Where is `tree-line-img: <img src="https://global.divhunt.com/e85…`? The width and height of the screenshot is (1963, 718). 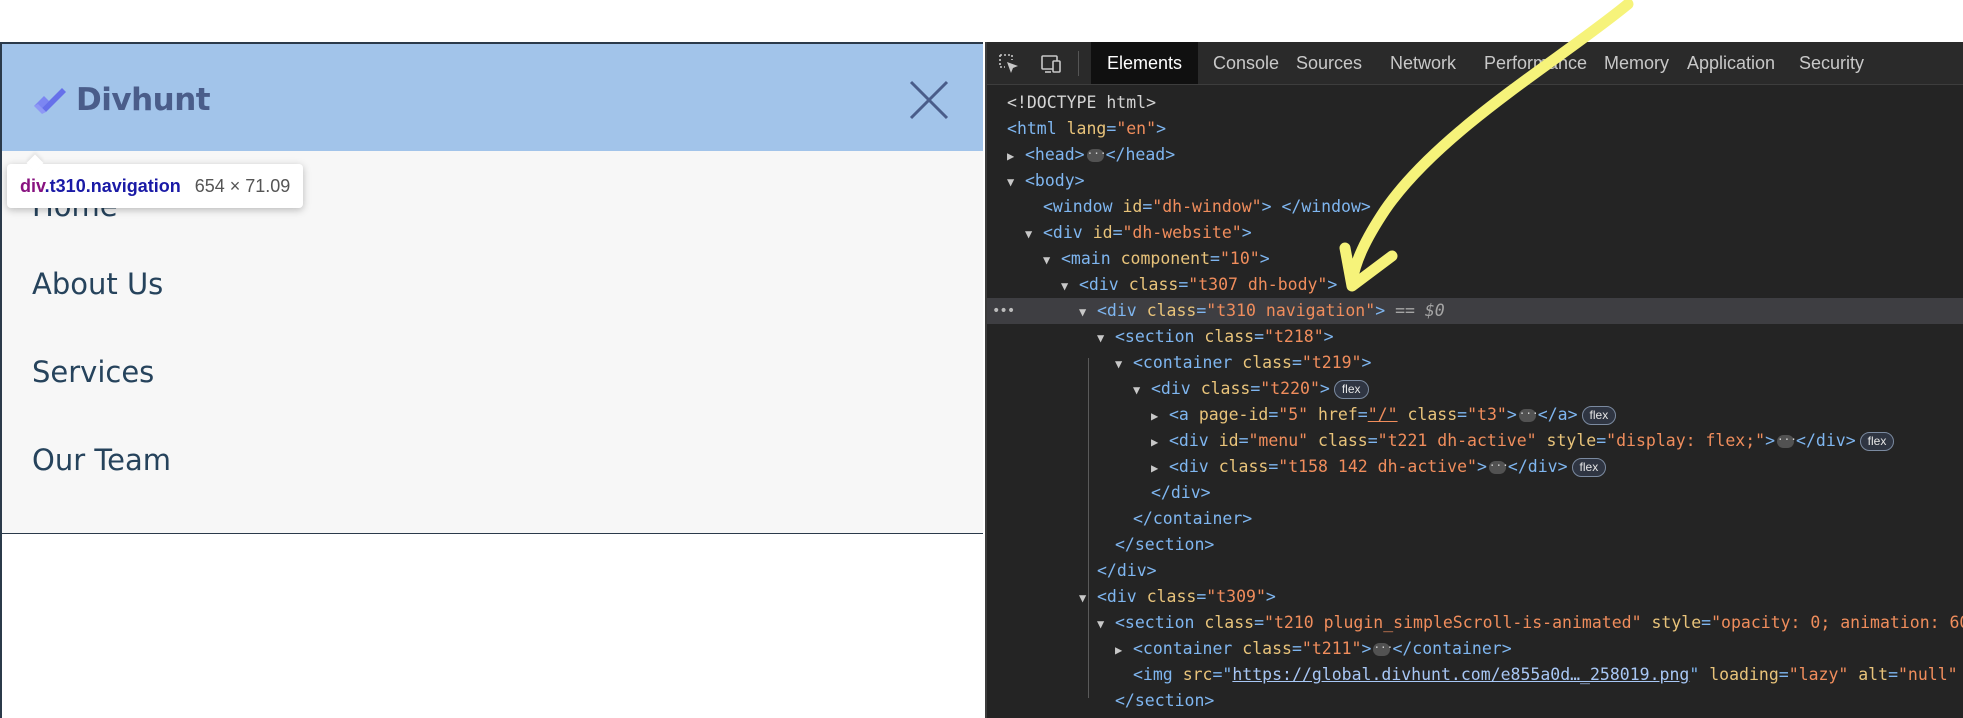 tree-line-img: <img src="https://global.divhunt.com/e85… is located at coordinates (1545, 675).